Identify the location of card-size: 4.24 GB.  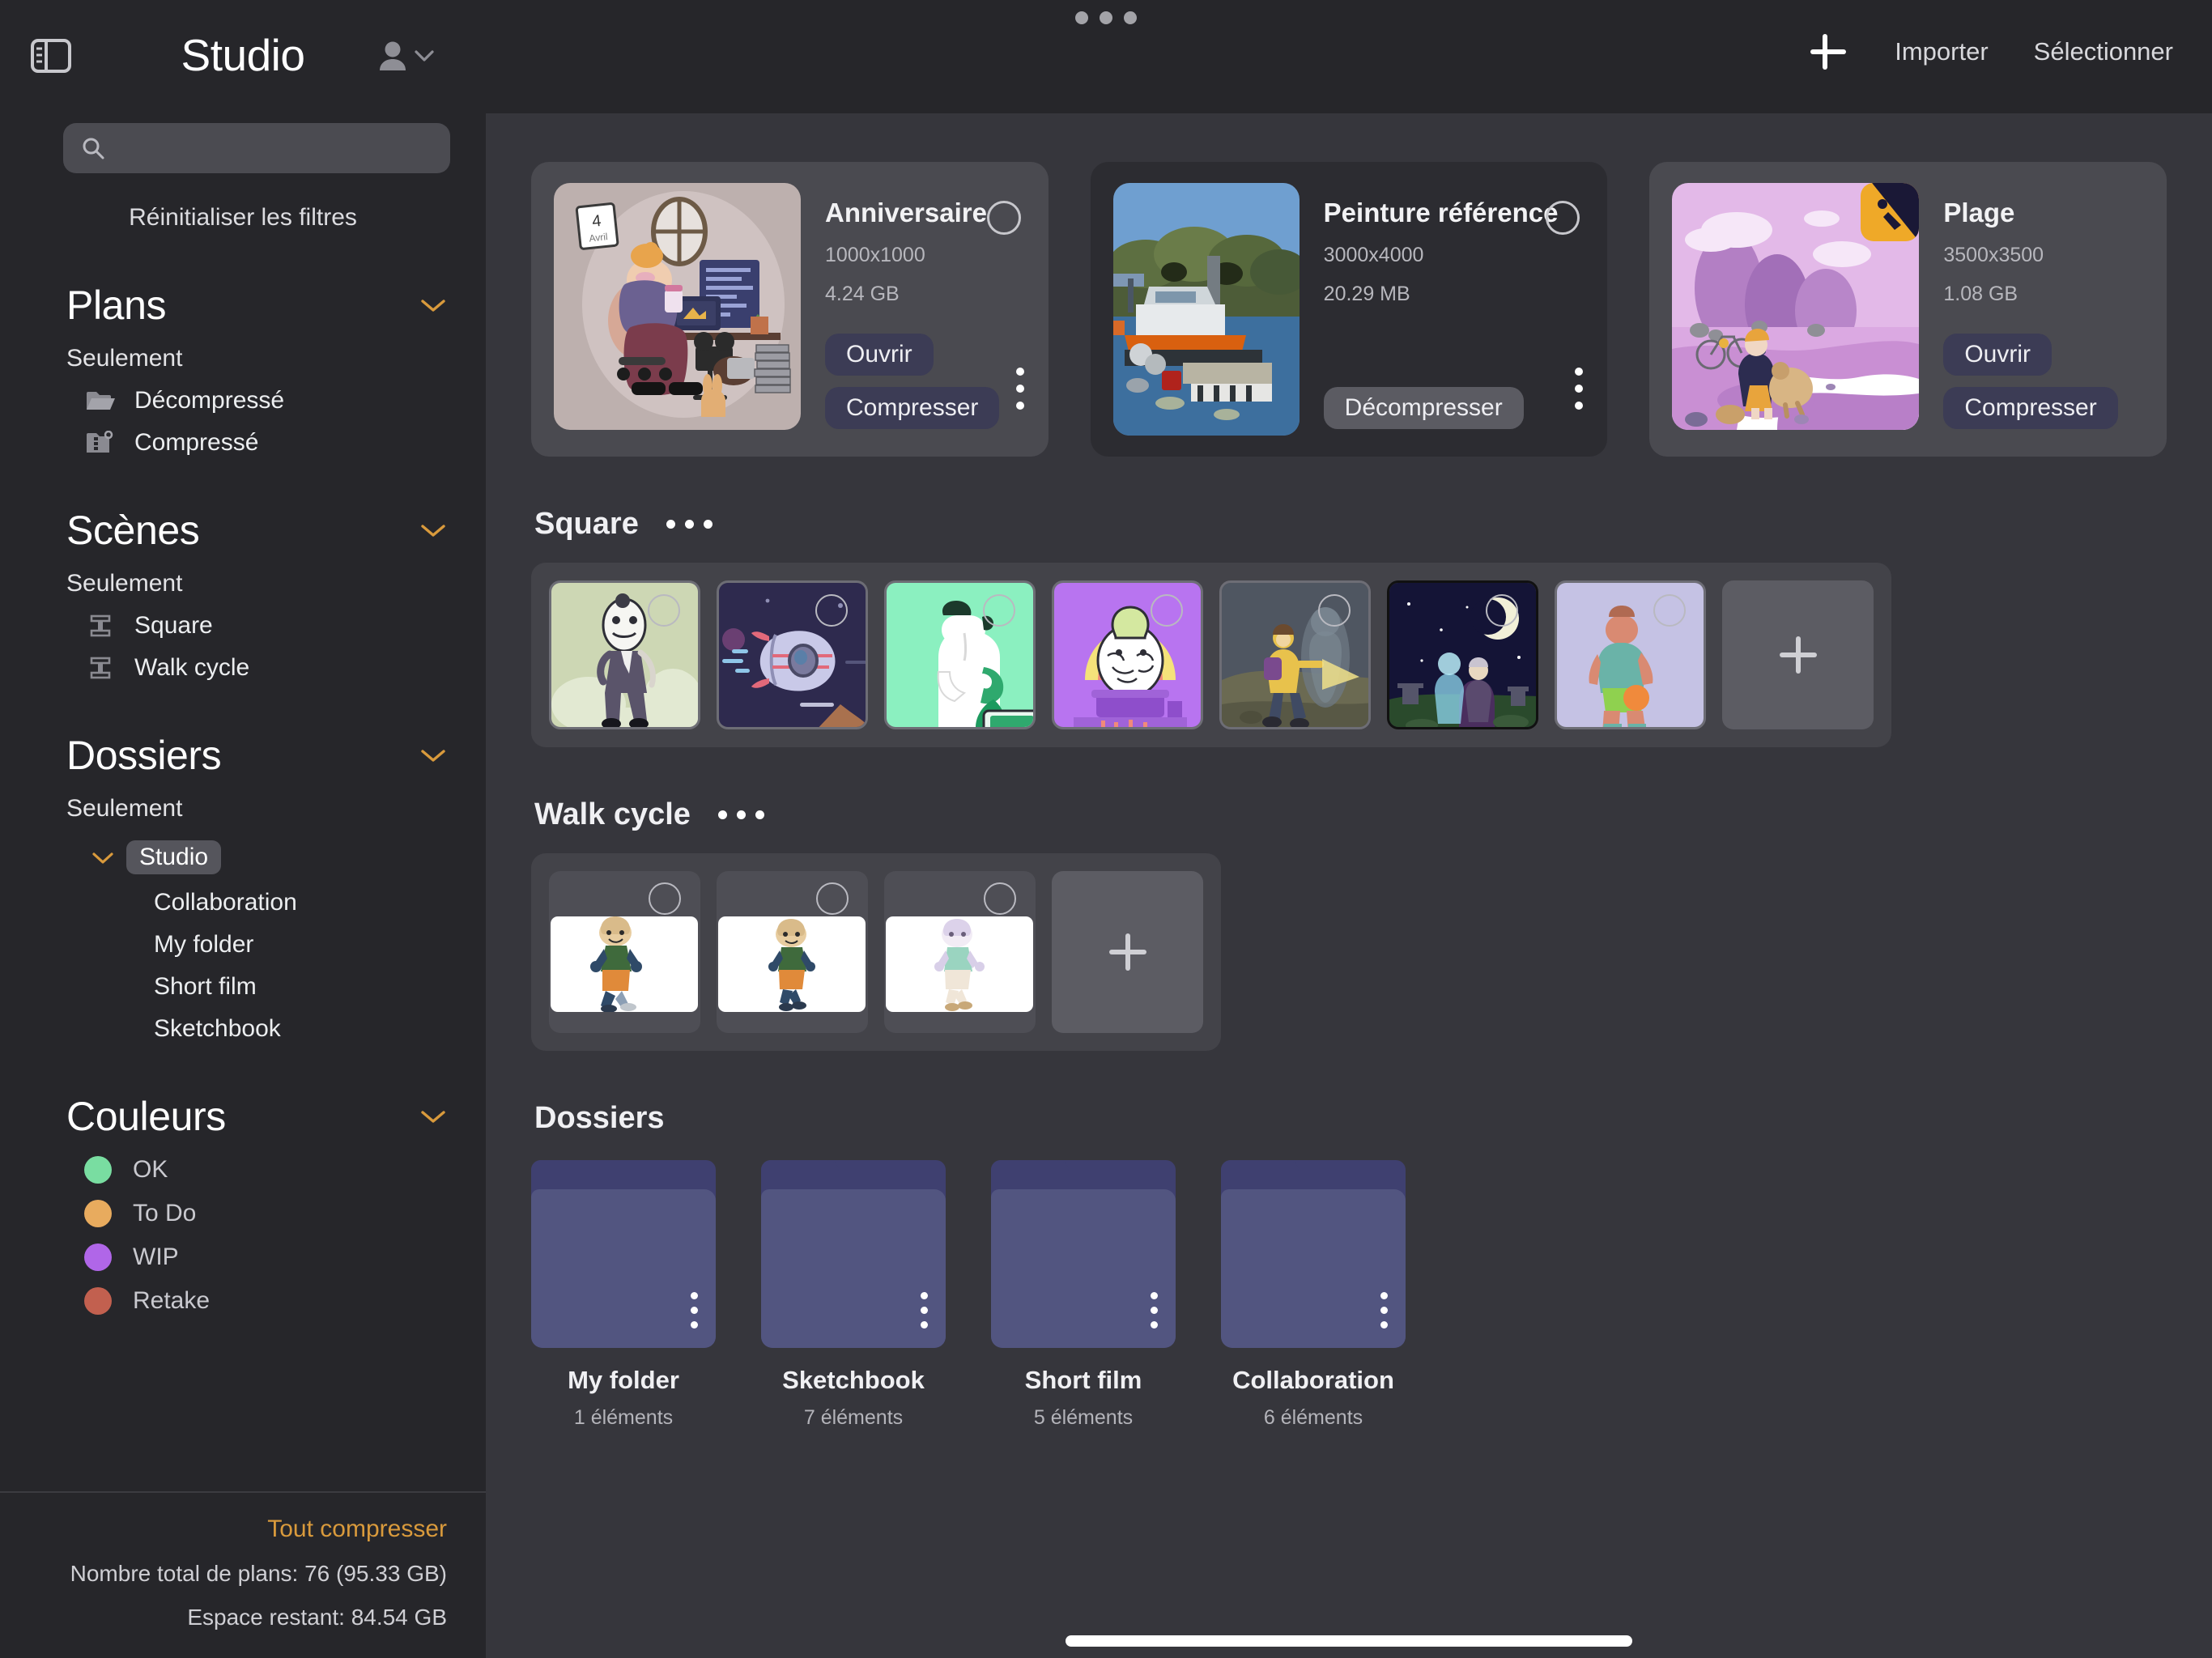
(862, 294).